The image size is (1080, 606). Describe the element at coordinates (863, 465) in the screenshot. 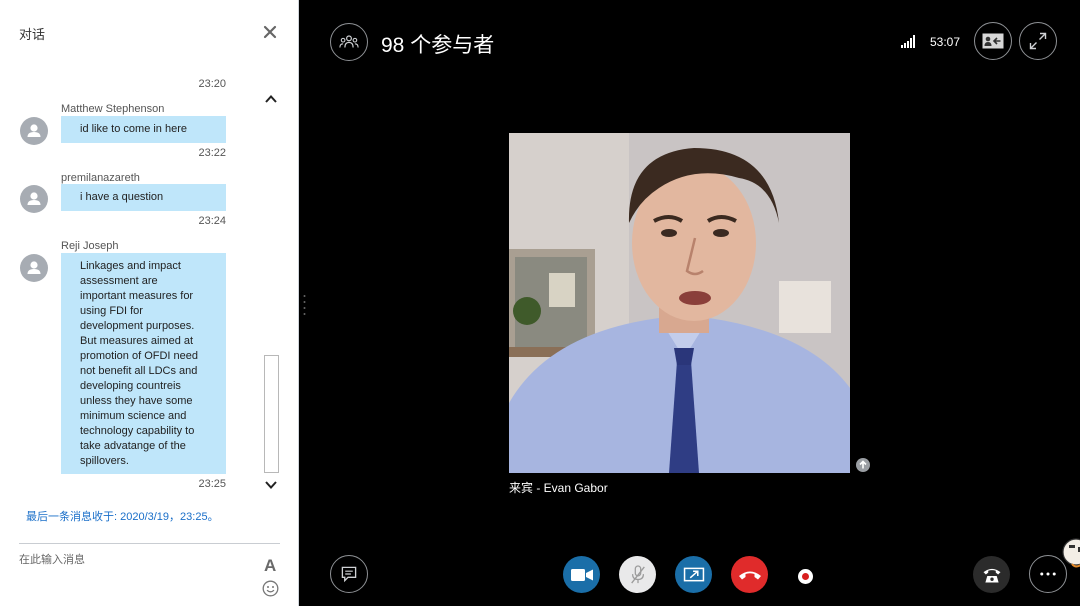

I see `pin-video-icon` at that location.